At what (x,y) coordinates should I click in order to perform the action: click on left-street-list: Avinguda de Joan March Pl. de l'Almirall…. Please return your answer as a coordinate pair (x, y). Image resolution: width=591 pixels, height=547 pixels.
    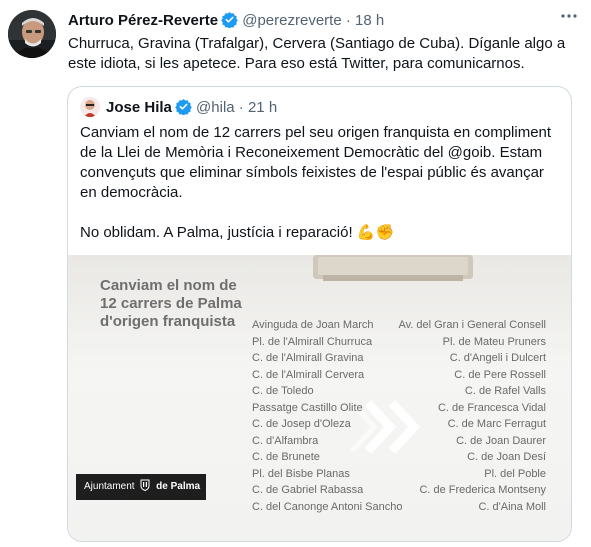
    Looking at the image, I should click on (327, 416).